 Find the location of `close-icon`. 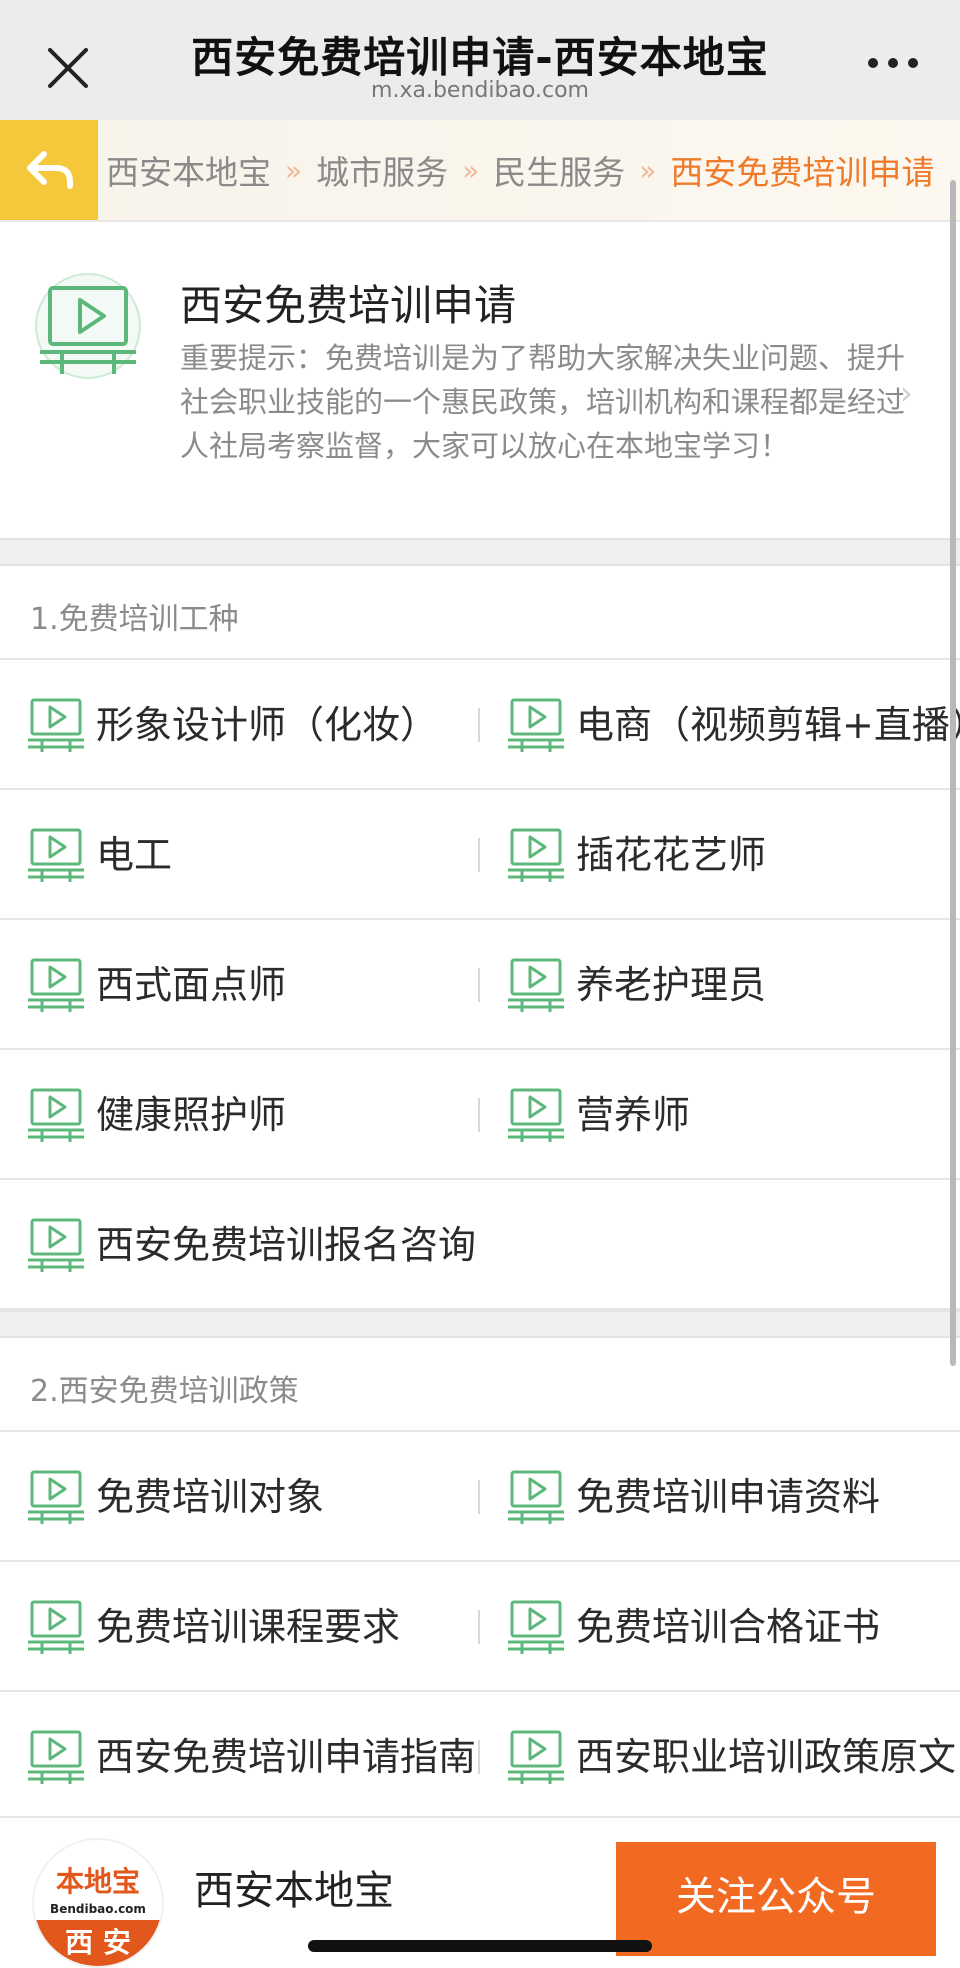

close-icon is located at coordinates (68, 68).